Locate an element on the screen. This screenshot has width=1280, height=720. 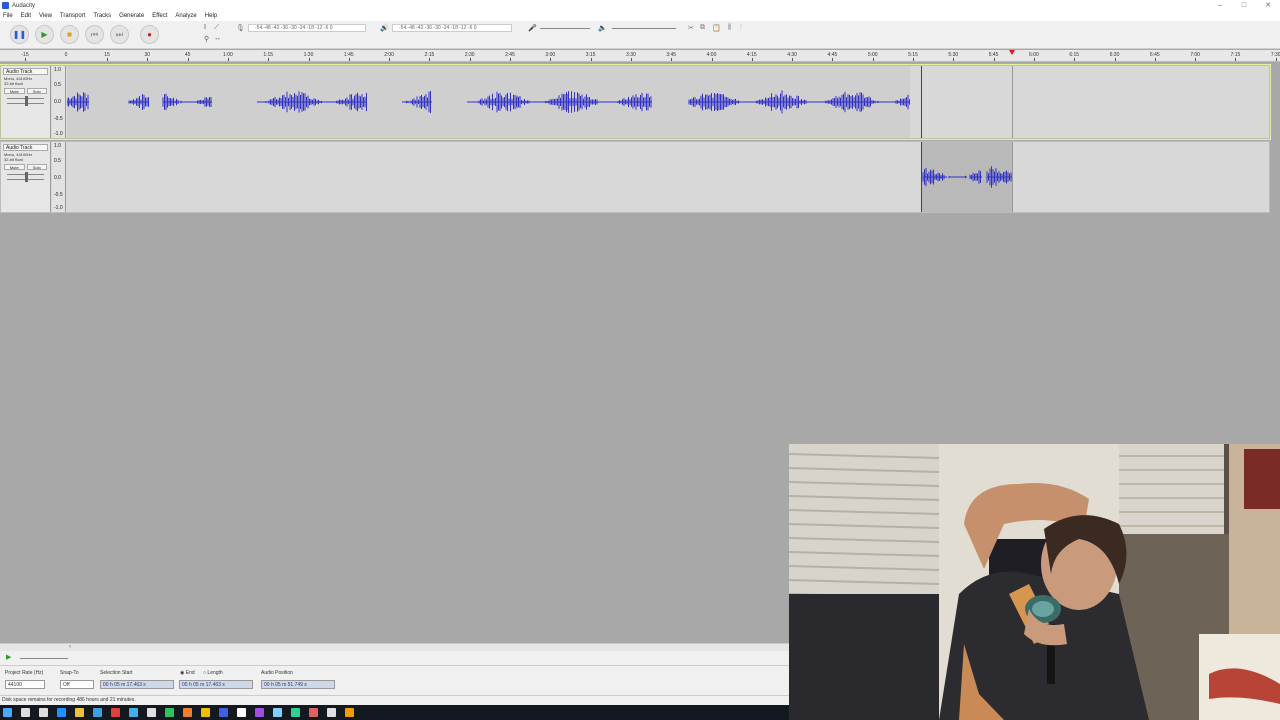
minimize-button: – is located at coordinates (1220, 5).